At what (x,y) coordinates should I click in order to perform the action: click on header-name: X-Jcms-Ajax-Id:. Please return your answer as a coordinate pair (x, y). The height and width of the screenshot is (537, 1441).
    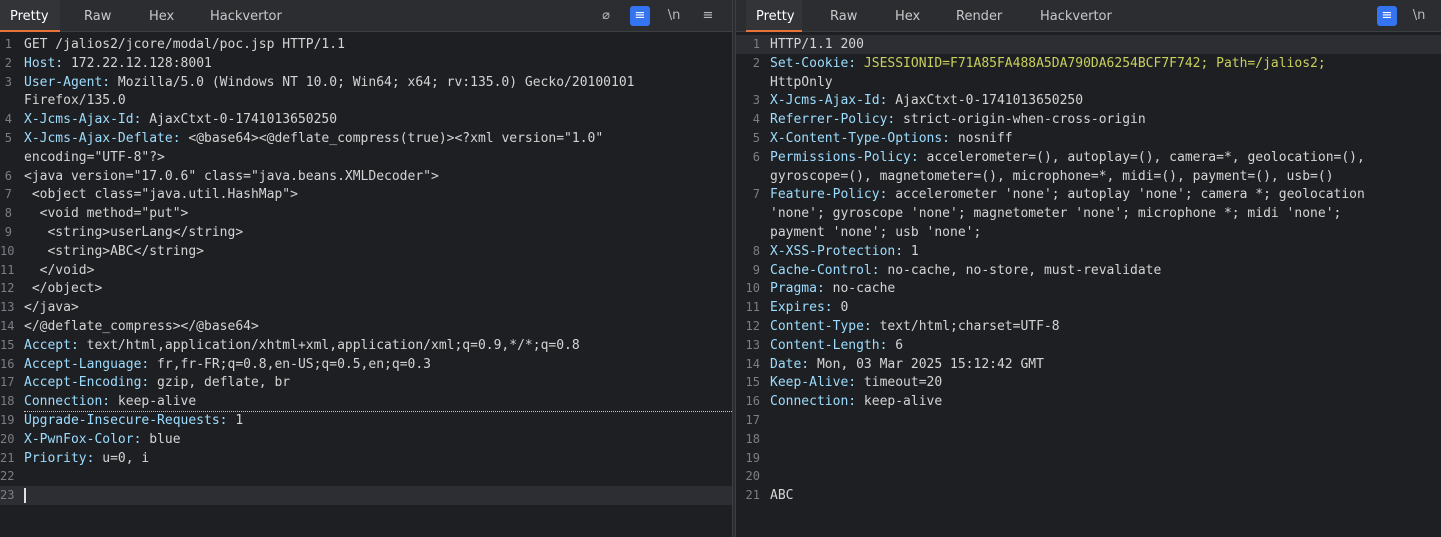
    Looking at the image, I should click on (829, 101).